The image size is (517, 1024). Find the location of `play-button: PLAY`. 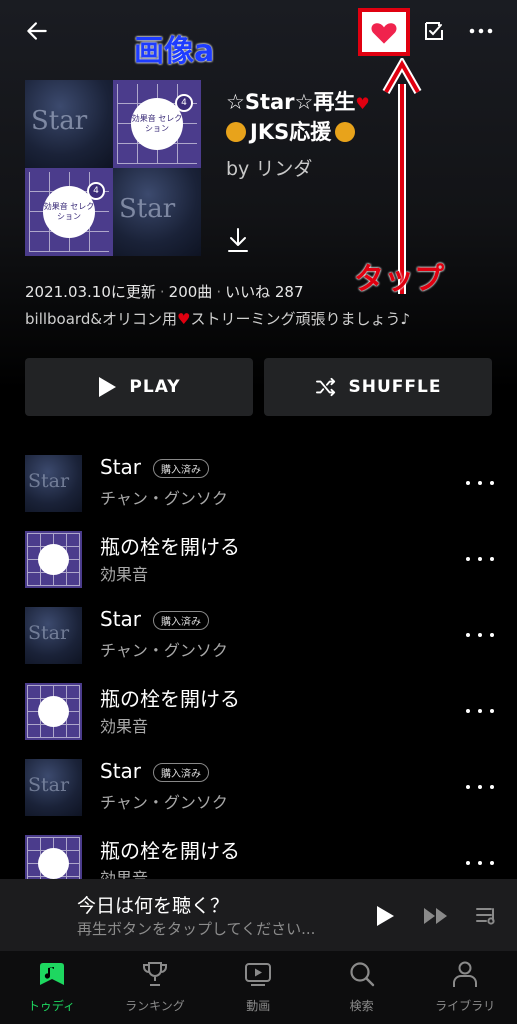

play-button: PLAY is located at coordinates (139, 387).